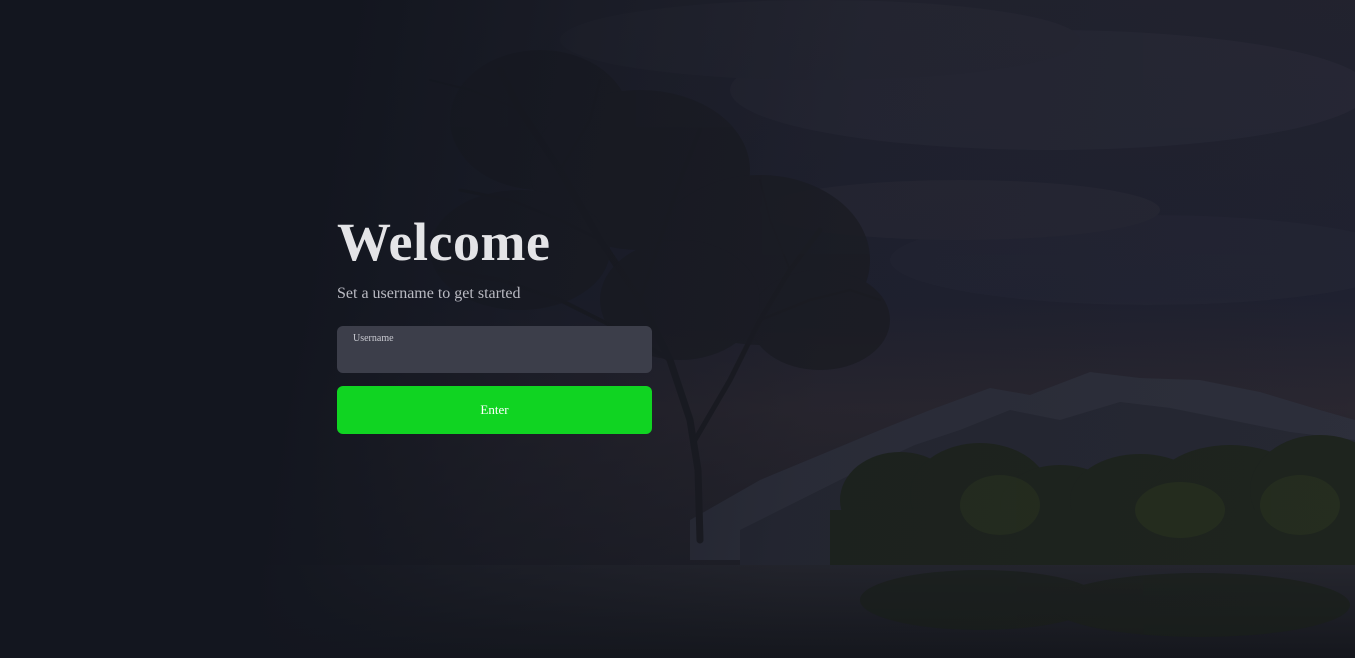 The height and width of the screenshot is (658, 1355). Describe the element at coordinates (373, 338) in the screenshot. I see `username-label: Username` at that location.